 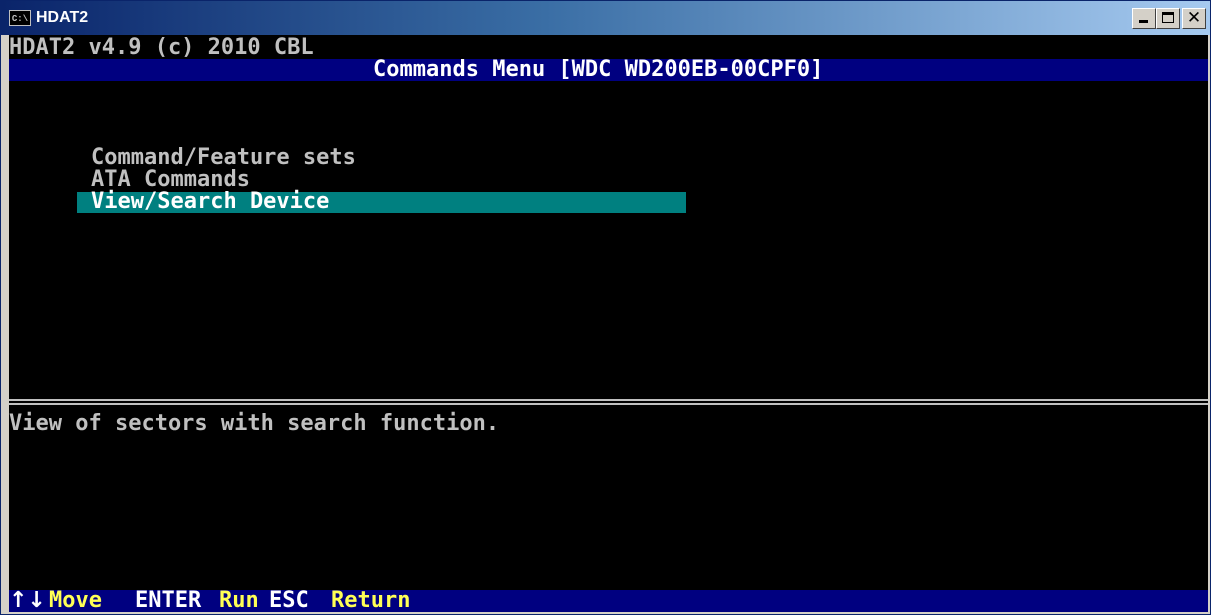 I want to click on separator-line-bottom, so click(x=608, y=404).